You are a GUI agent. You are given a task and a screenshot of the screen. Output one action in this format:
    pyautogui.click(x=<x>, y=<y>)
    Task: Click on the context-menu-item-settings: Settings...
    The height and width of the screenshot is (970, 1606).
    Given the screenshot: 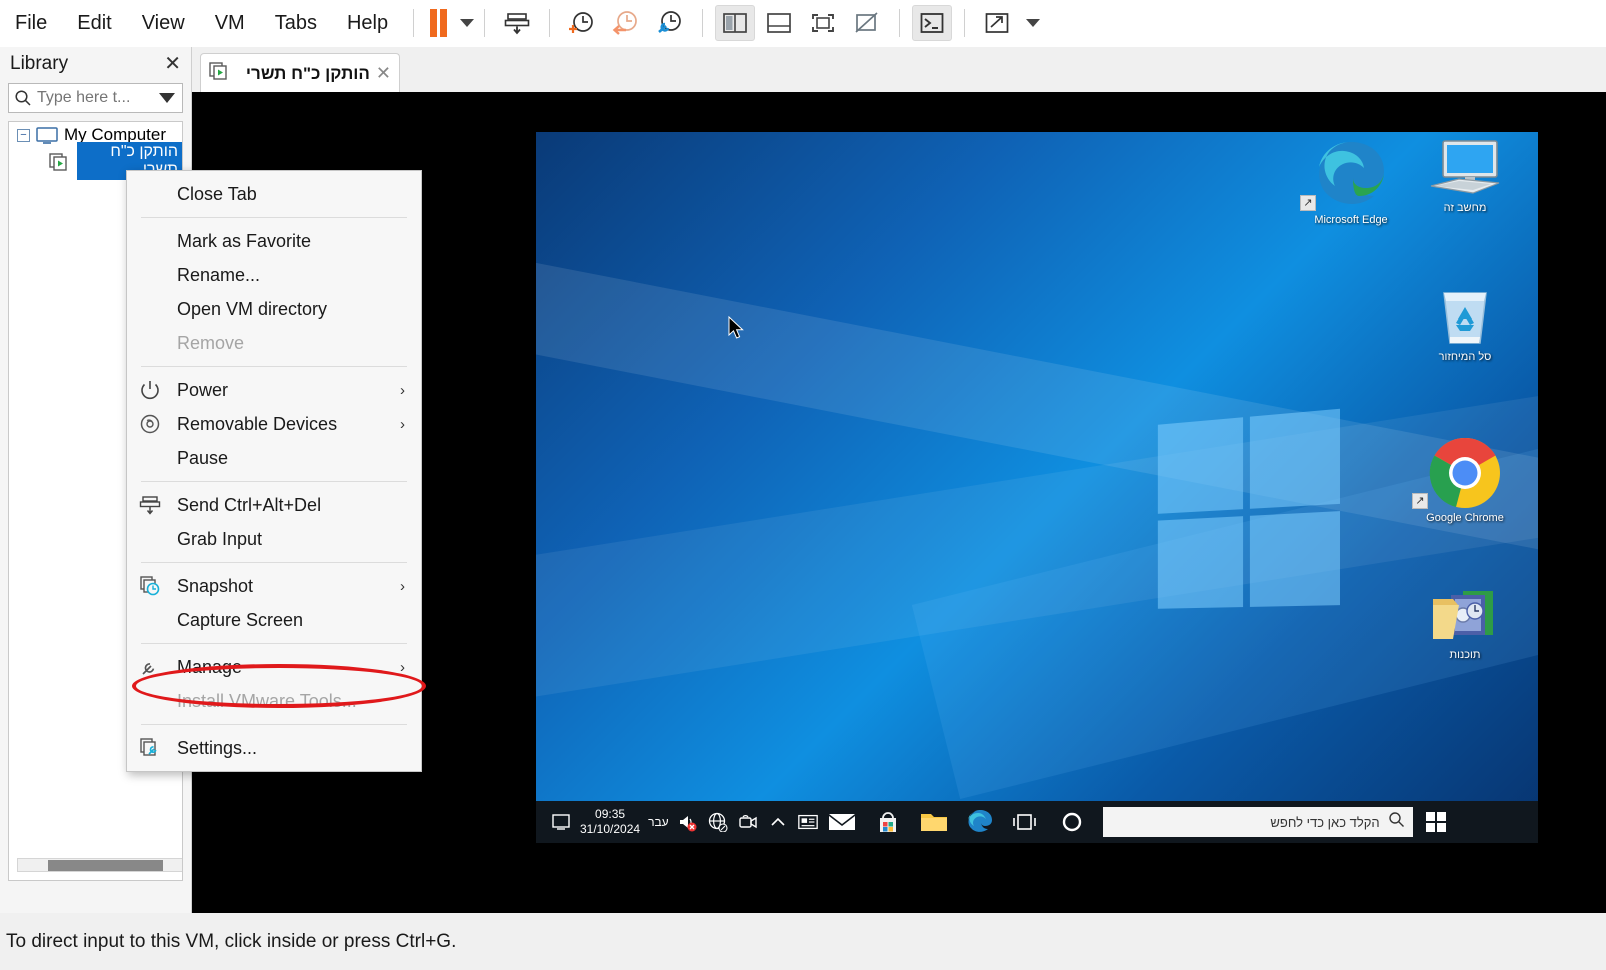 What is the action you would take?
    pyautogui.click(x=274, y=748)
    